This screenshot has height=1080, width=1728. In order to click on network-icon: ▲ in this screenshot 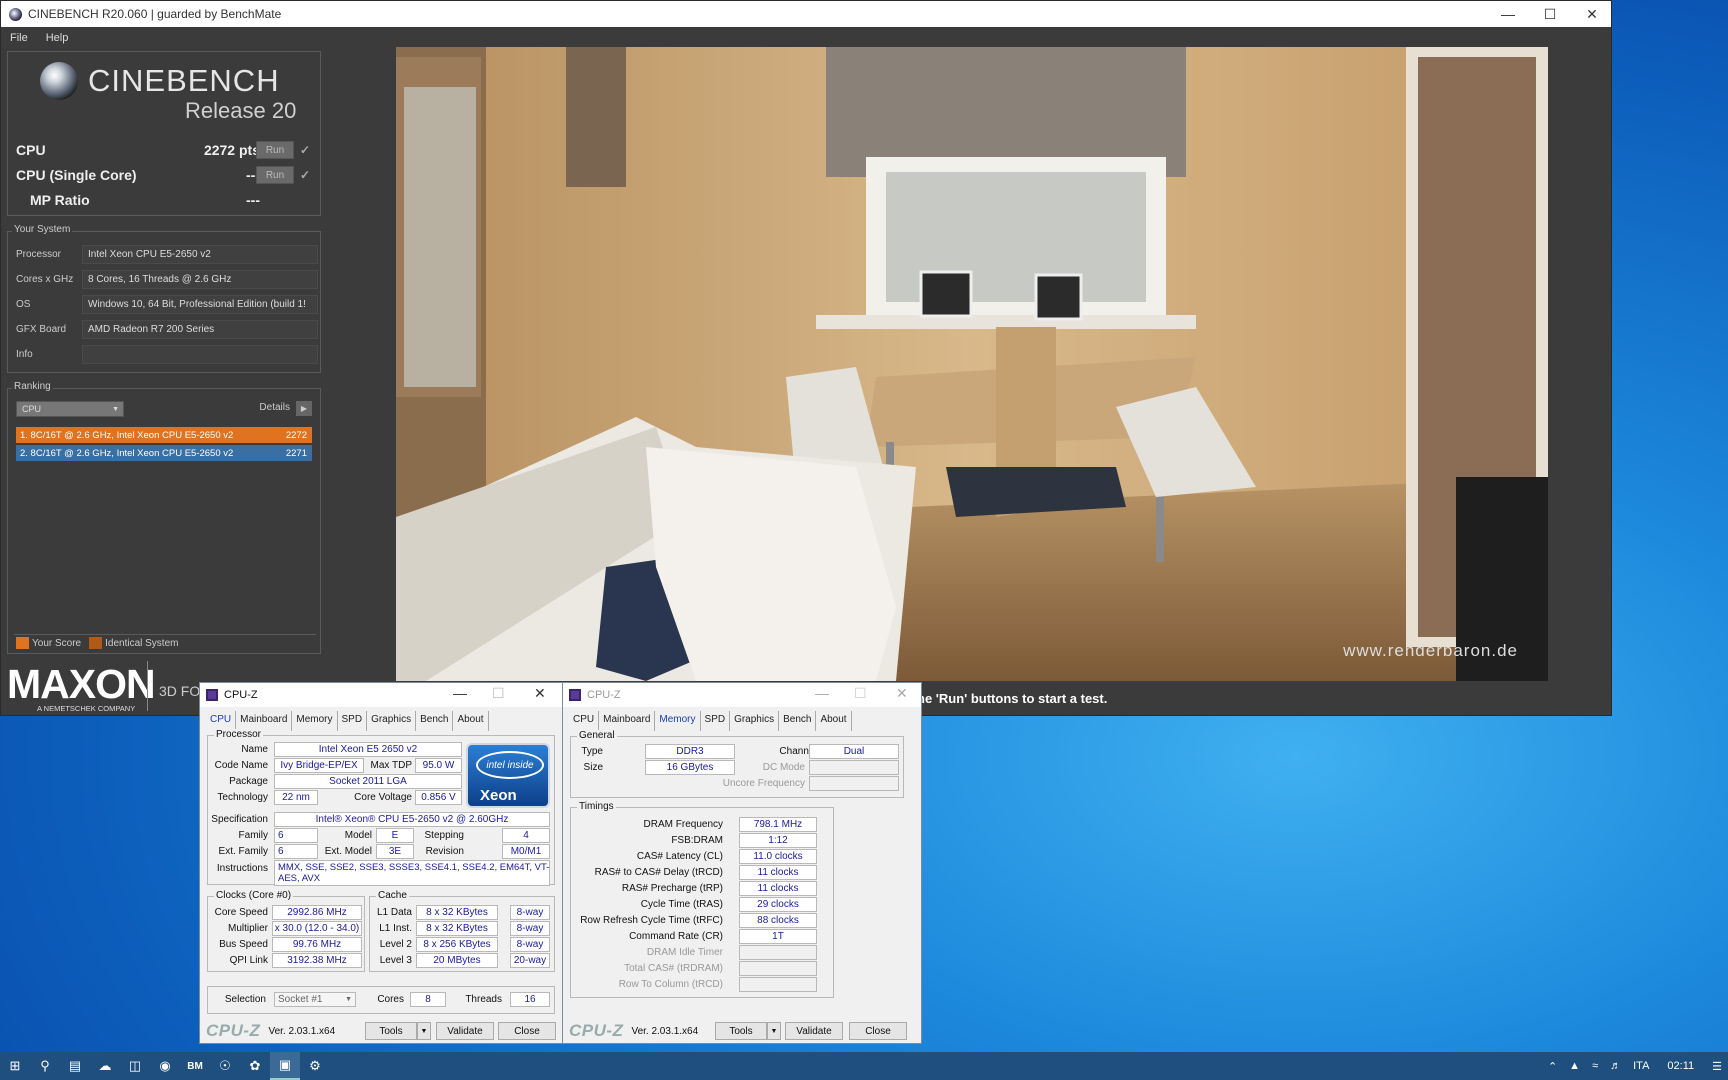, I will do `click(1574, 1066)`.